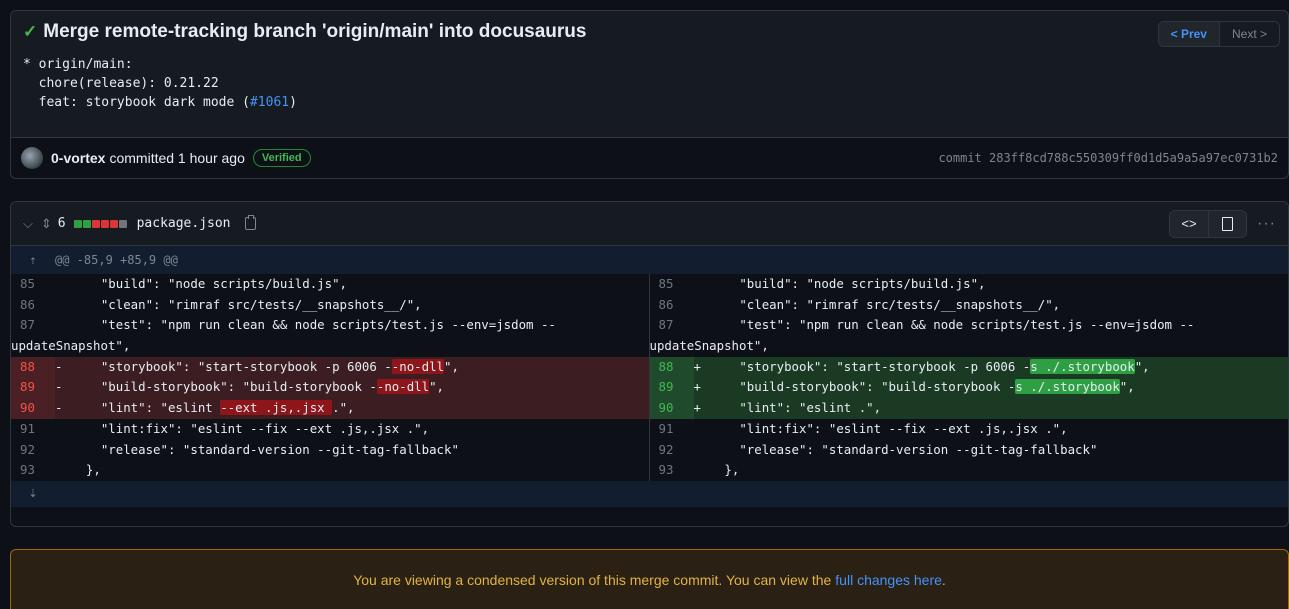 This screenshot has width=1289, height=609. I want to click on diff-line: 90- "lint": "eslint --ext .js,.jsx .",, so click(330, 408).